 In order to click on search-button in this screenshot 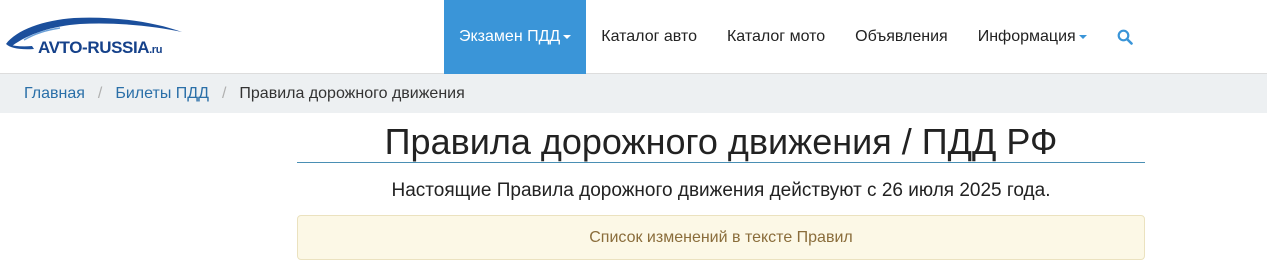, I will do `click(1125, 37)`.